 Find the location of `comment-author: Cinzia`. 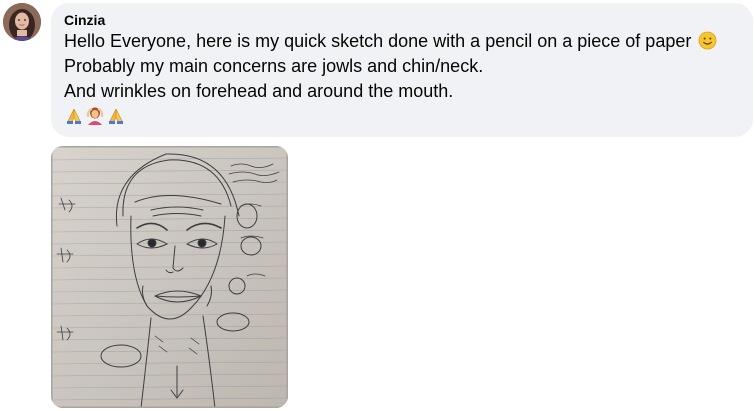

comment-author: Cinzia is located at coordinates (402, 20).